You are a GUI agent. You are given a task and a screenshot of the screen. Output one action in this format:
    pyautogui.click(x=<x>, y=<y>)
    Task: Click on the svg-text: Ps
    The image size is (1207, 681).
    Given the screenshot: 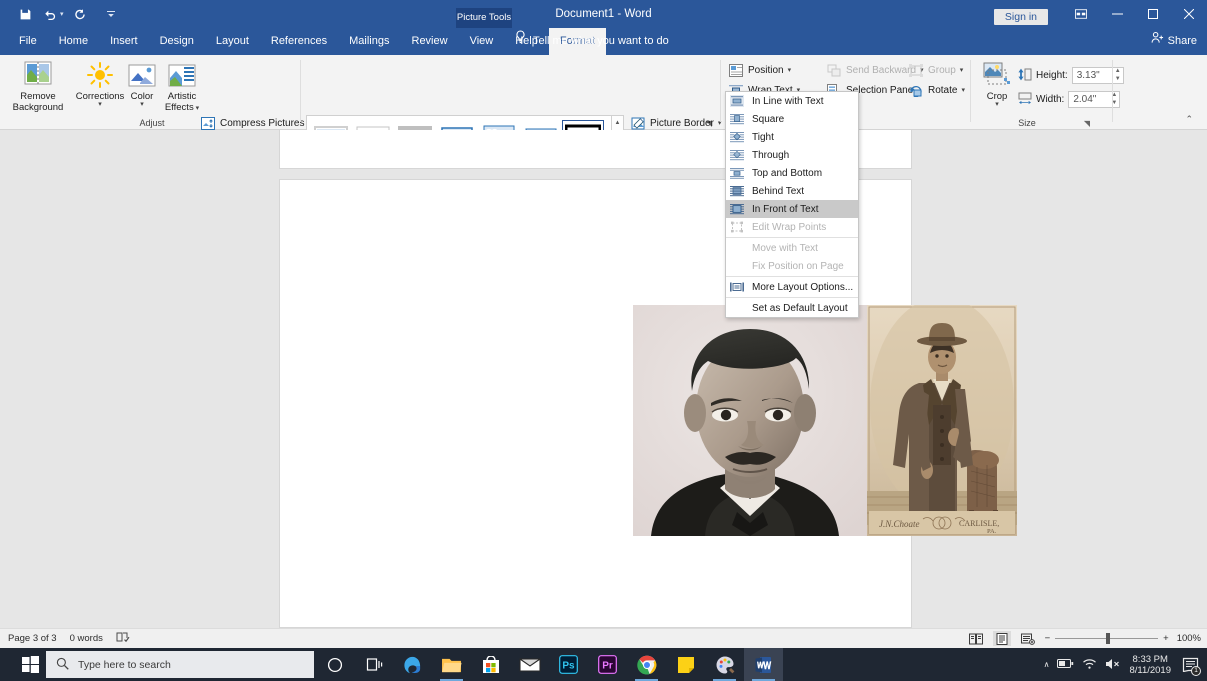 What is the action you would take?
    pyautogui.click(x=568, y=666)
    